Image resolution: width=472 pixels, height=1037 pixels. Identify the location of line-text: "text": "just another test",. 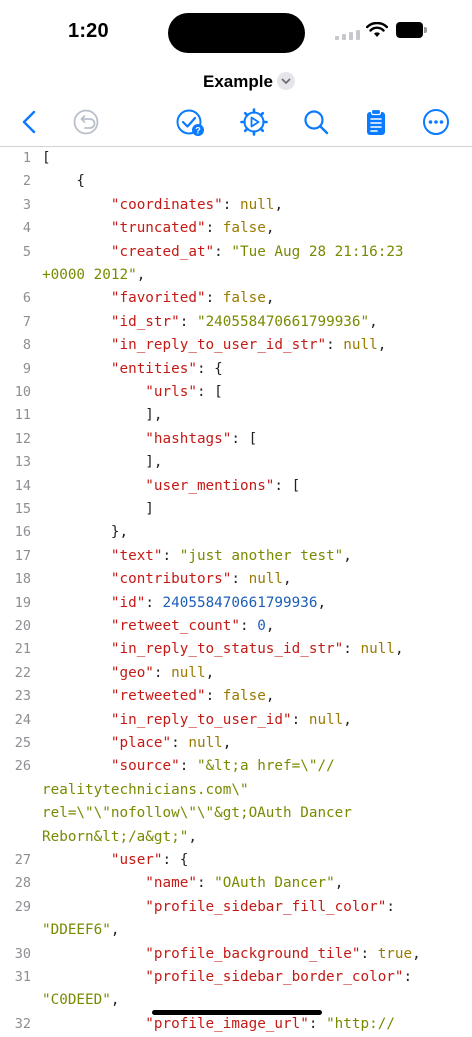
(197, 556).